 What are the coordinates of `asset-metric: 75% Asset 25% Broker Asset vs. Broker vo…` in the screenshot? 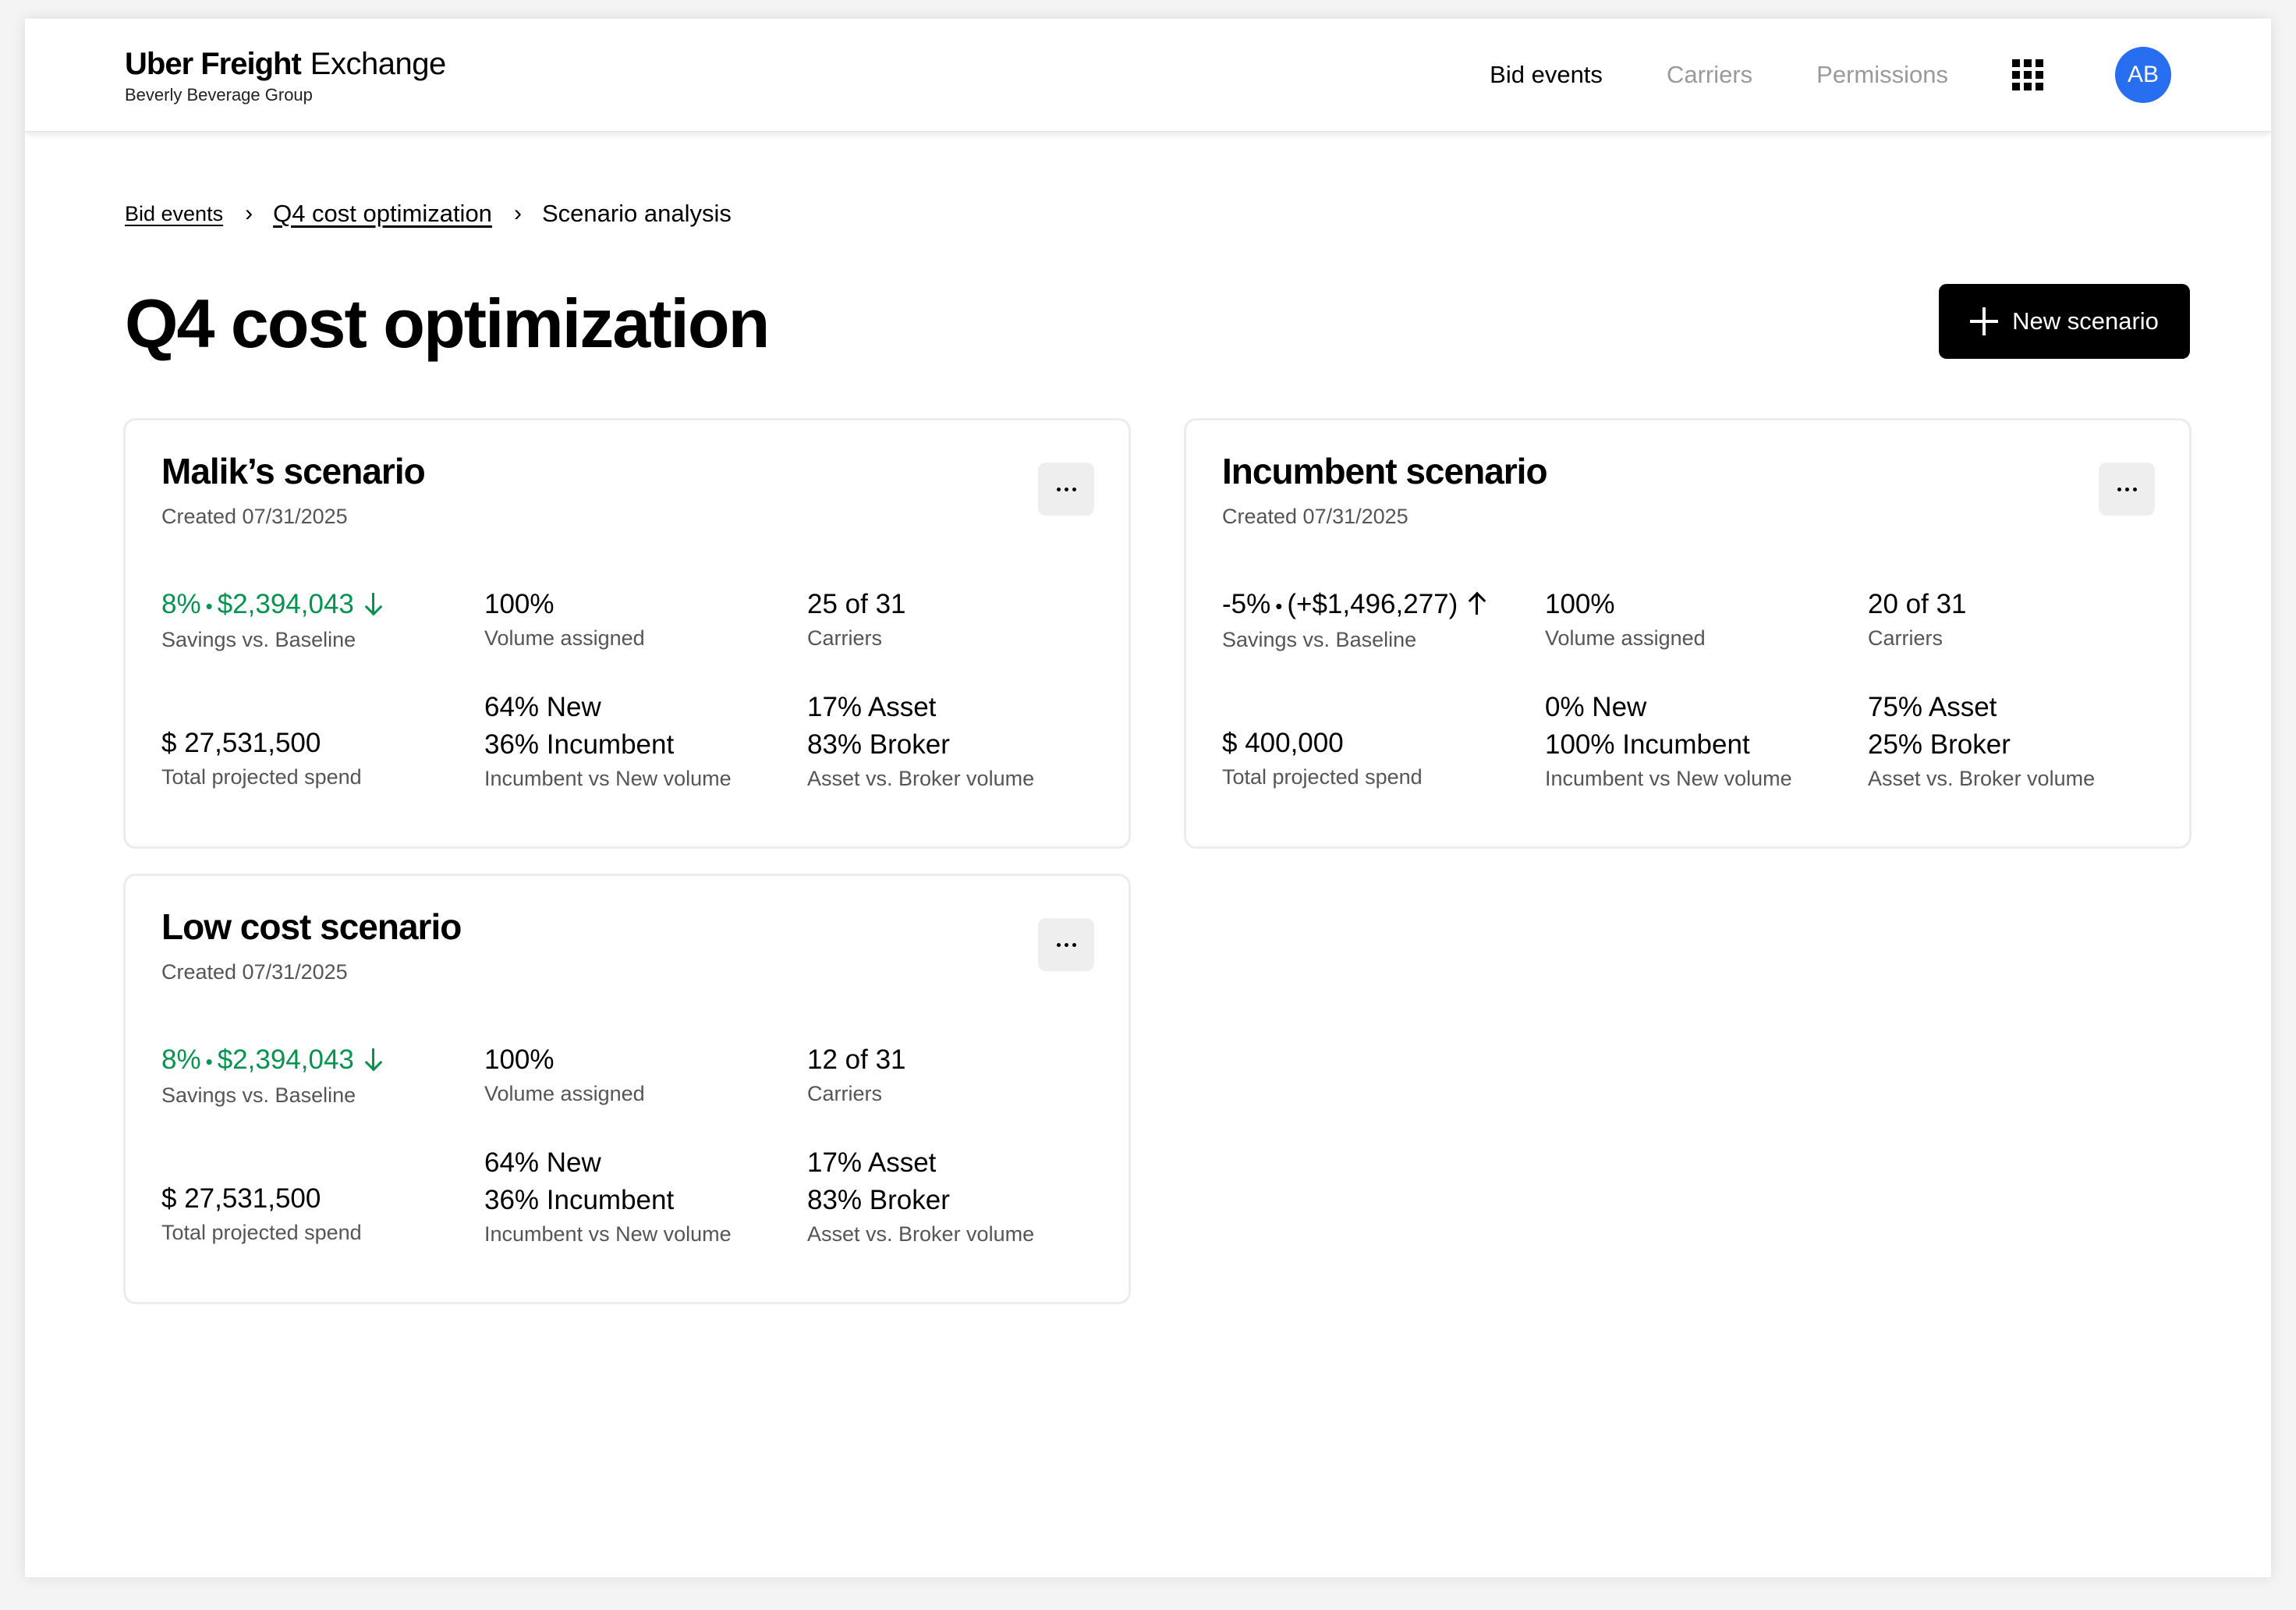 It's located at (1981, 740).